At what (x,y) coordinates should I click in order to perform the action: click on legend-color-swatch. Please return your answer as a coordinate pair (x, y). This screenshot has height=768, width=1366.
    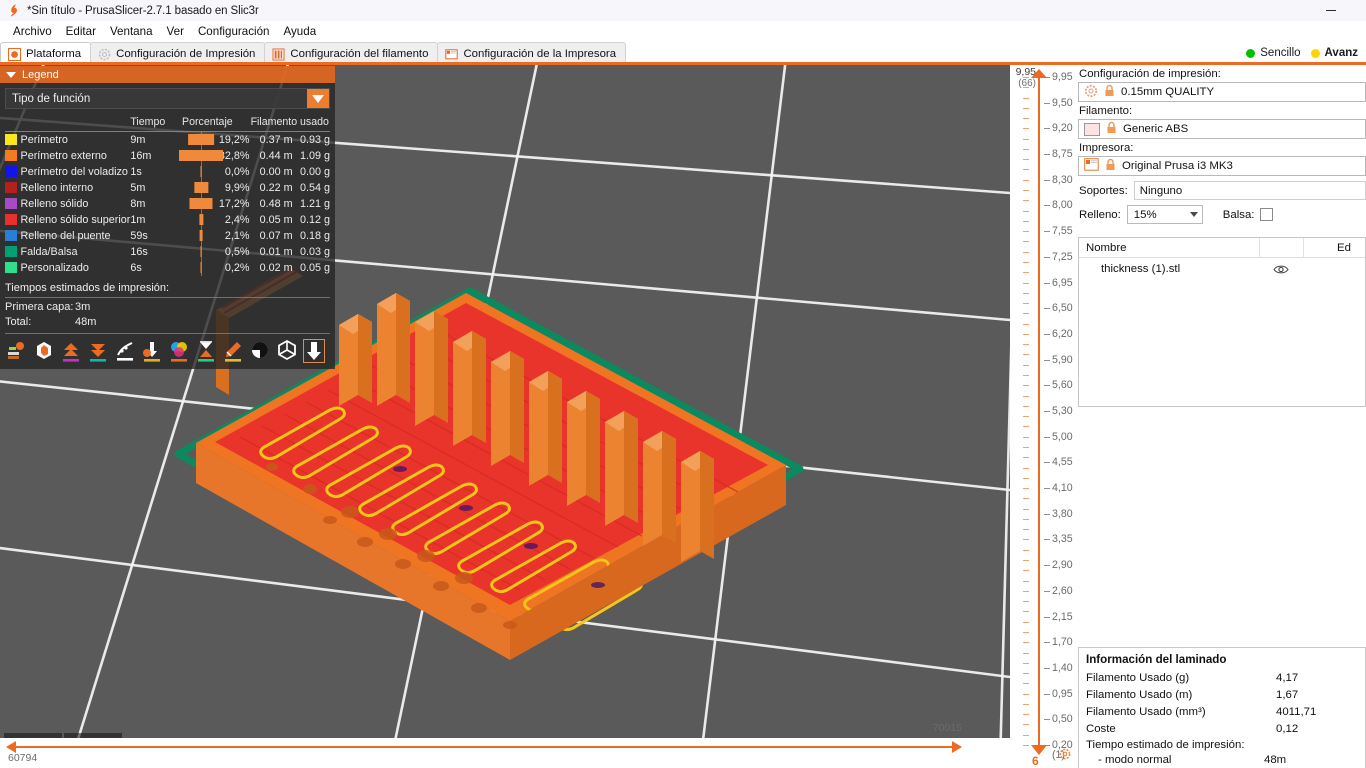
    Looking at the image, I should click on (11, 203).